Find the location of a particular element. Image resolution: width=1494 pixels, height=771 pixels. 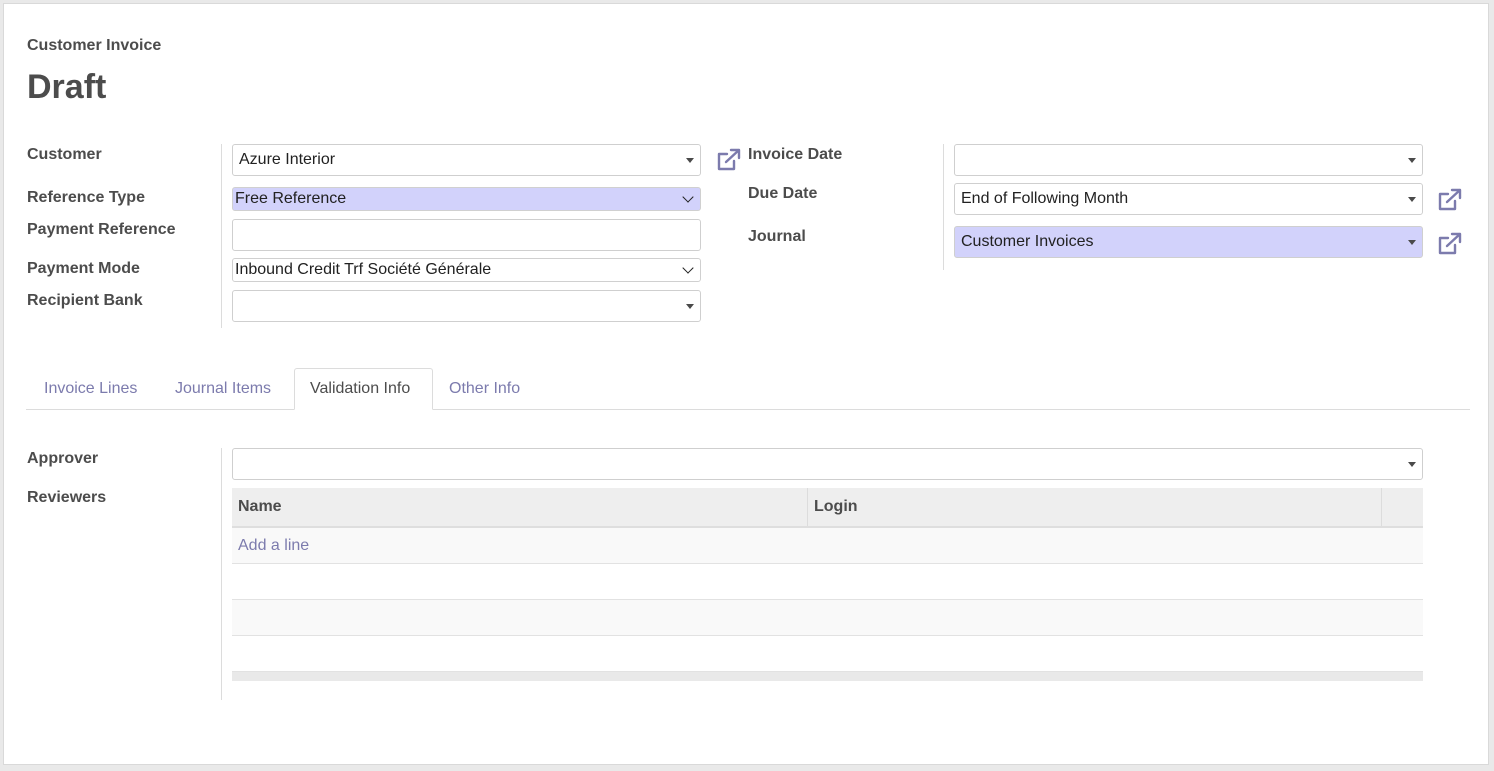

customer-value: Azure Interior is located at coordinates (287, 159).